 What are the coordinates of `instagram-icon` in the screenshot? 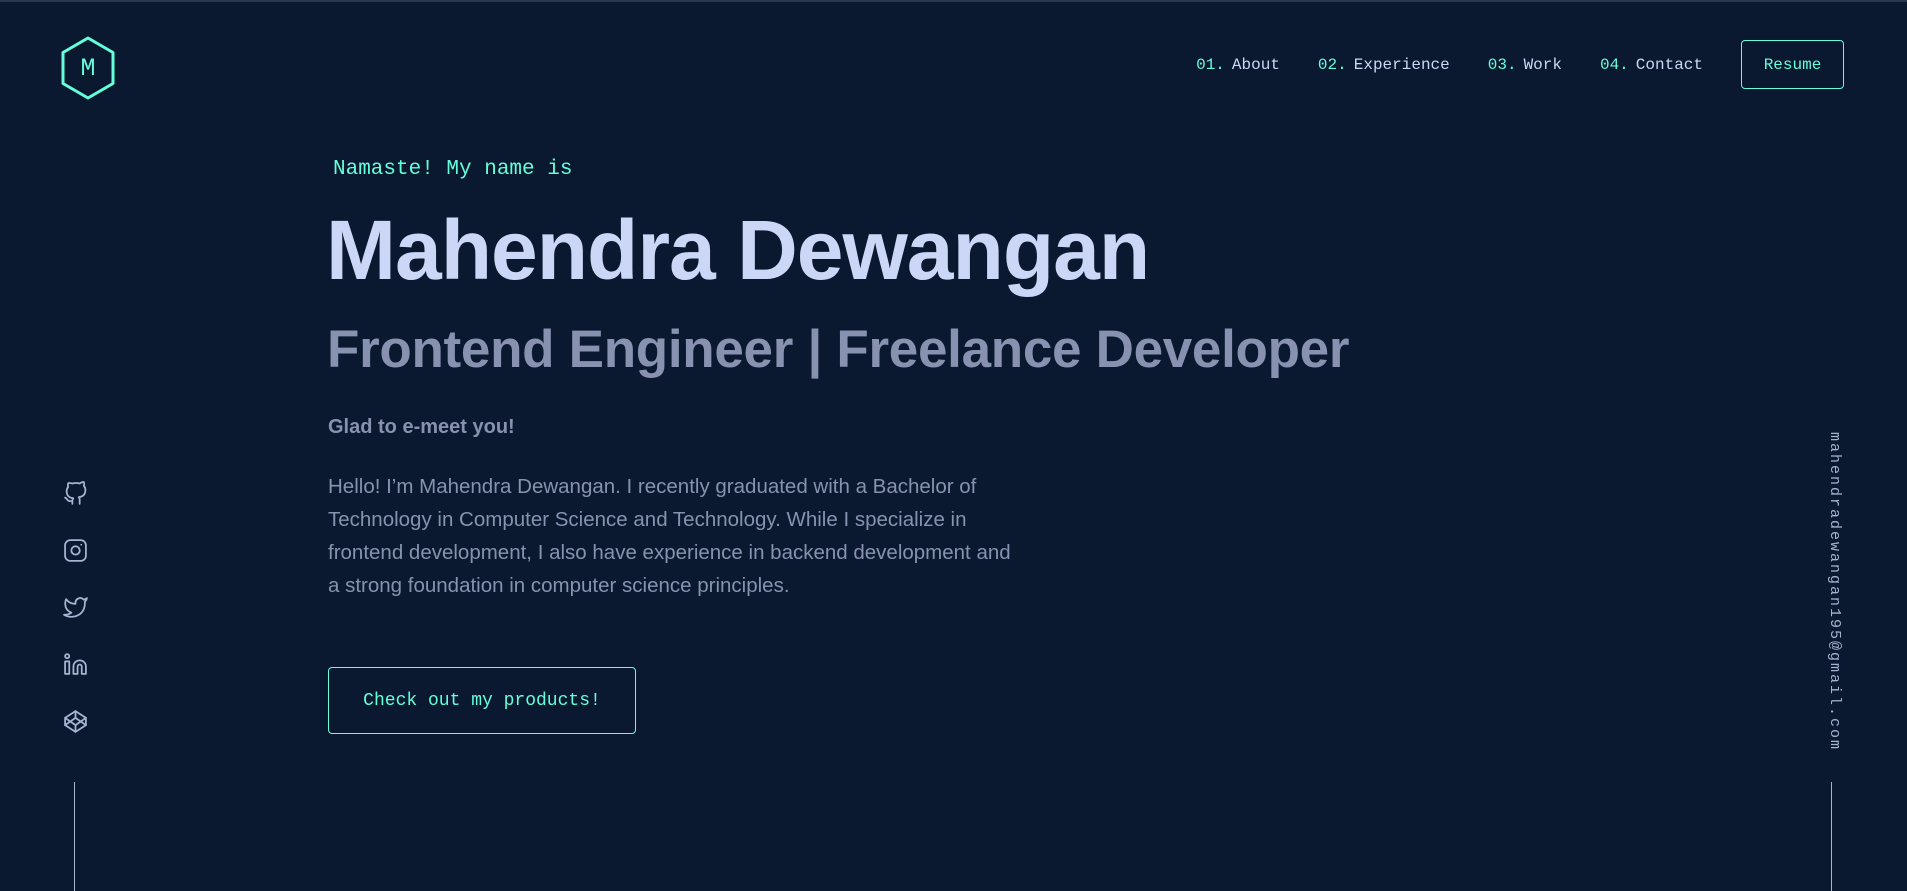 It's located at (75, 550).